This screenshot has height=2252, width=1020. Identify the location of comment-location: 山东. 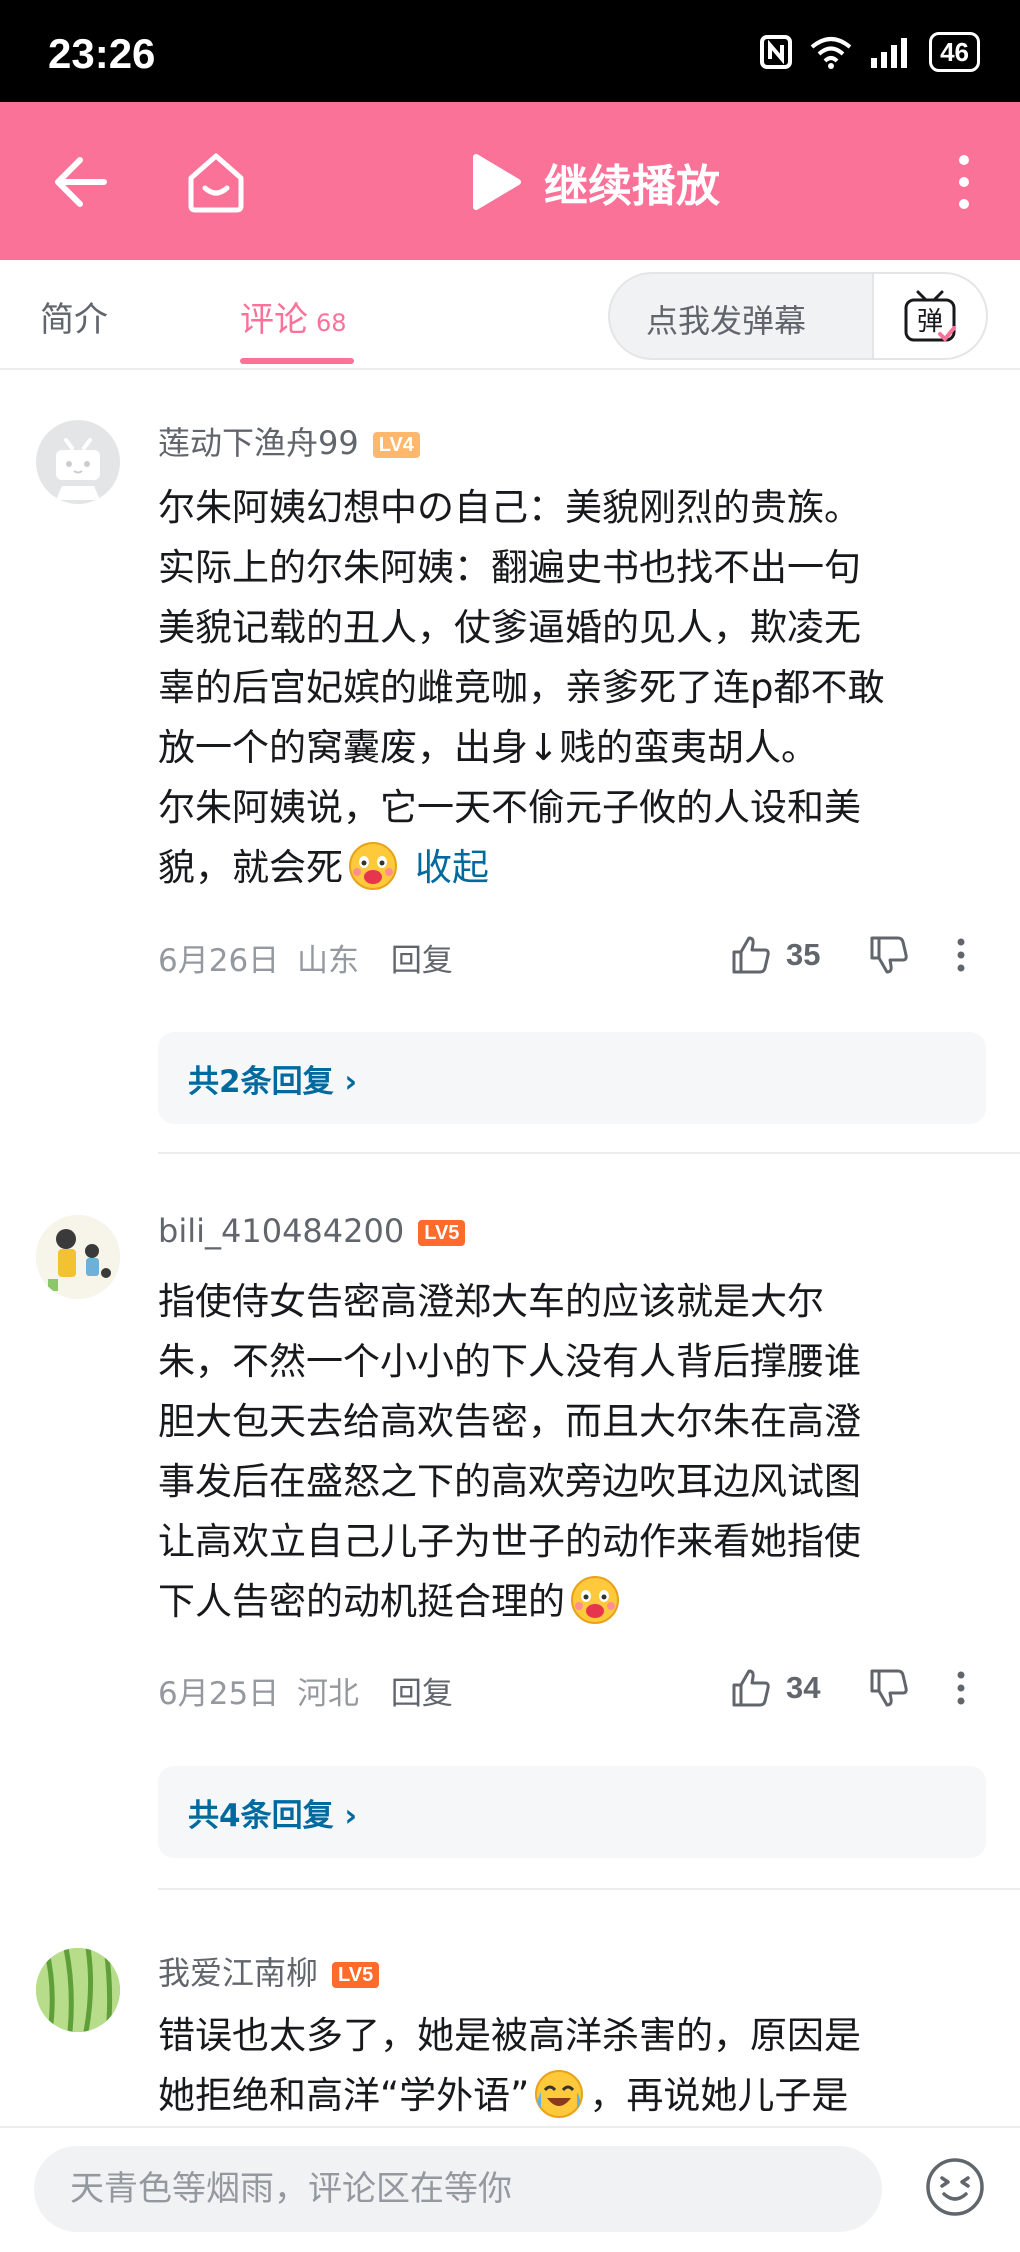
(328, 961).